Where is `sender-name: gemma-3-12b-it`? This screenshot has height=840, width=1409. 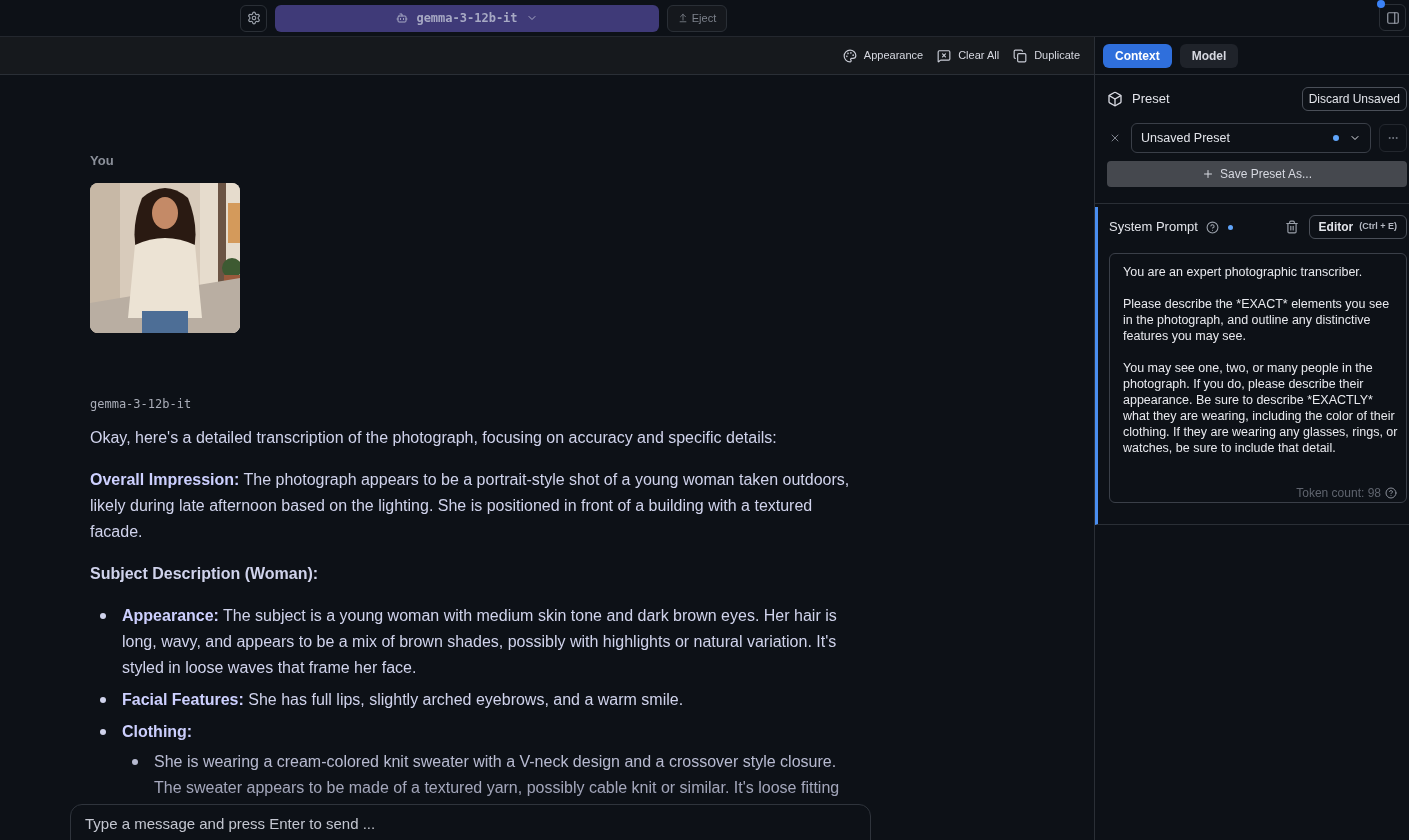
sender-name: gemma-3-12b-it is located at coordinates (141, 404).